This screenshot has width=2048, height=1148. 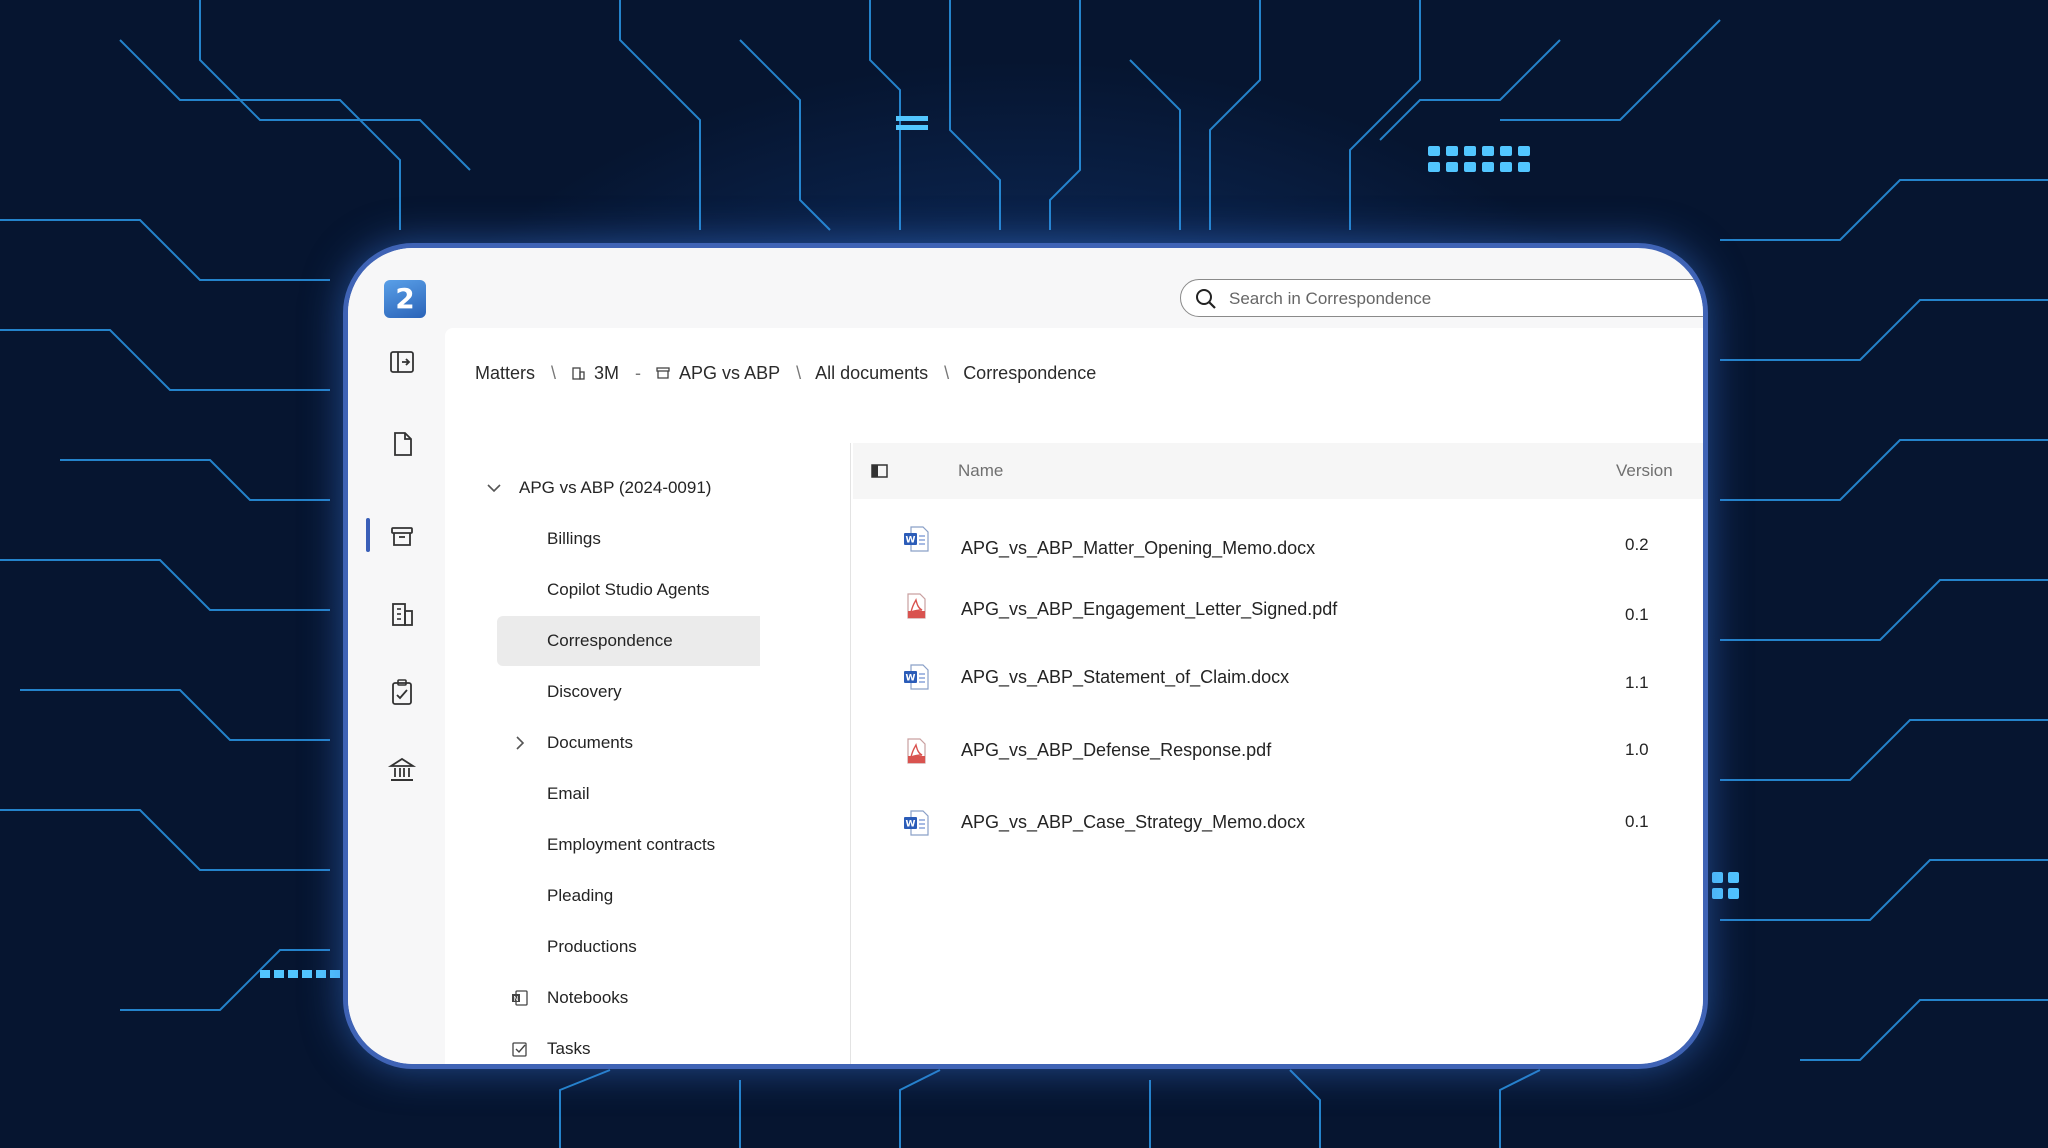 What do you see at coordinates (626, 743) in the screenshot?
I see `tree-item-documents: Documents` at bounding box center [626, 743].